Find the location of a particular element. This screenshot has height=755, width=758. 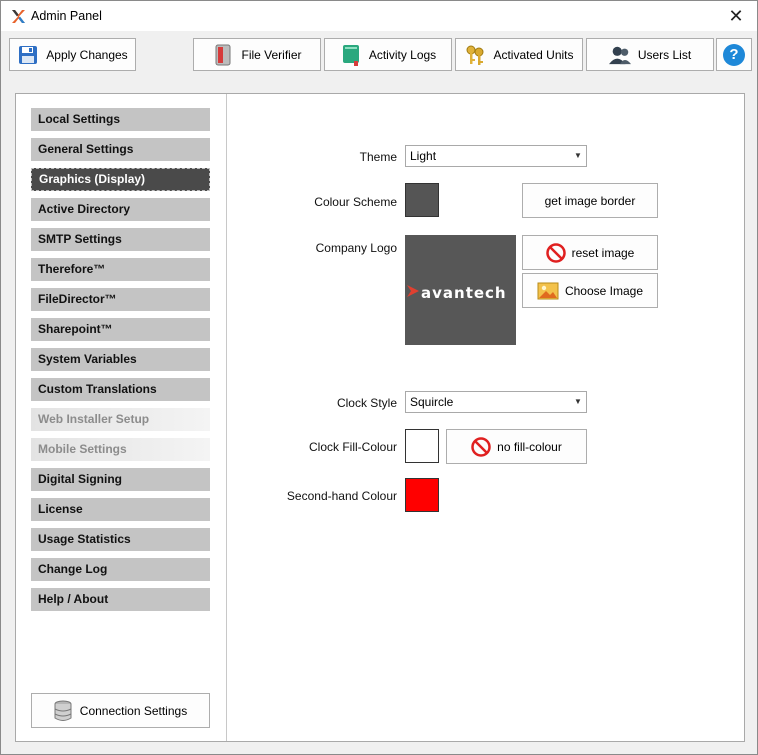

sidebar-item-help-about: Help / About is located at coordinates (120, 599).